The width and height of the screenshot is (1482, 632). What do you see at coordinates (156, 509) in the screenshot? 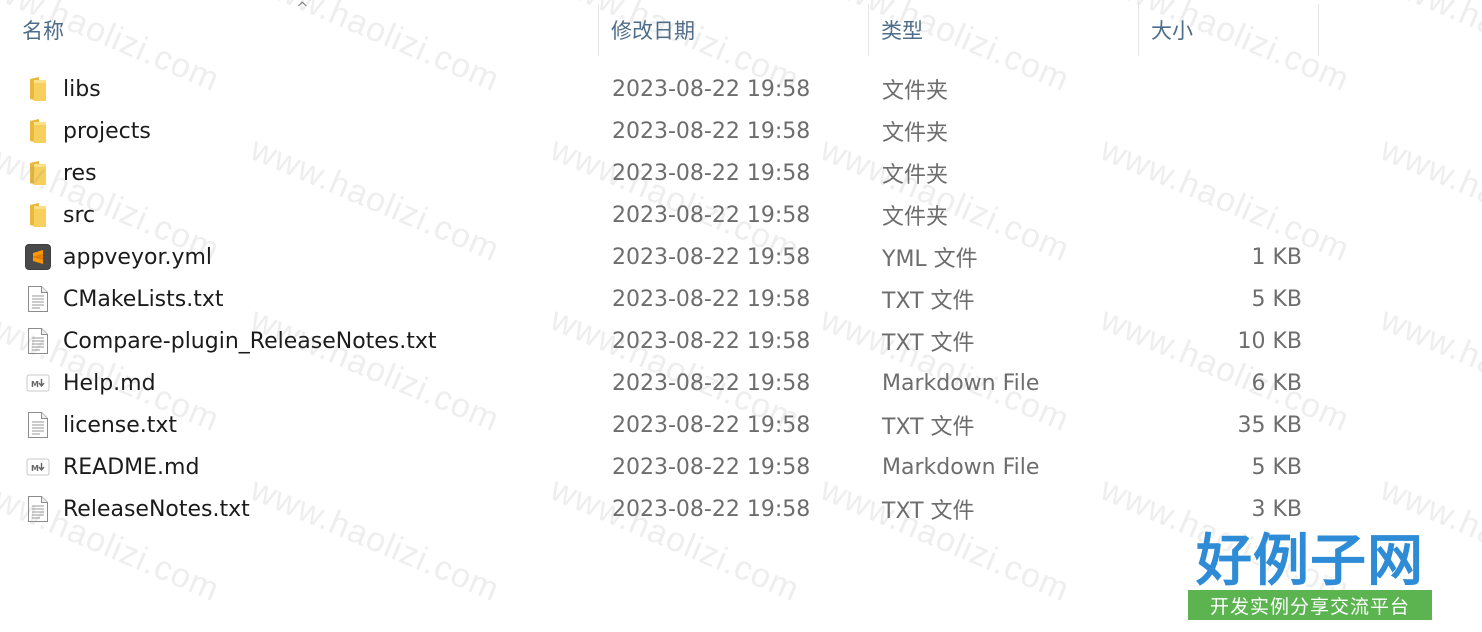
I see `file-name: ReleaseNotes.txt` at bounding box center [156, 509].